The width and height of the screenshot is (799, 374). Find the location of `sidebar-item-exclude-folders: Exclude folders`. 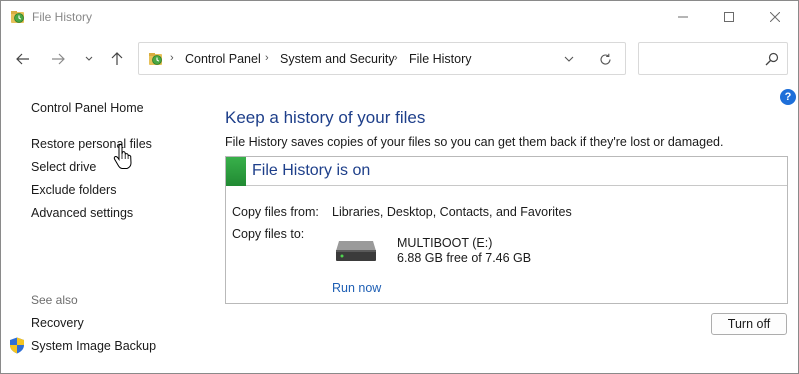

sidebar-item-exclude-folders: Exclude folders is located at coordinates (73, 190).